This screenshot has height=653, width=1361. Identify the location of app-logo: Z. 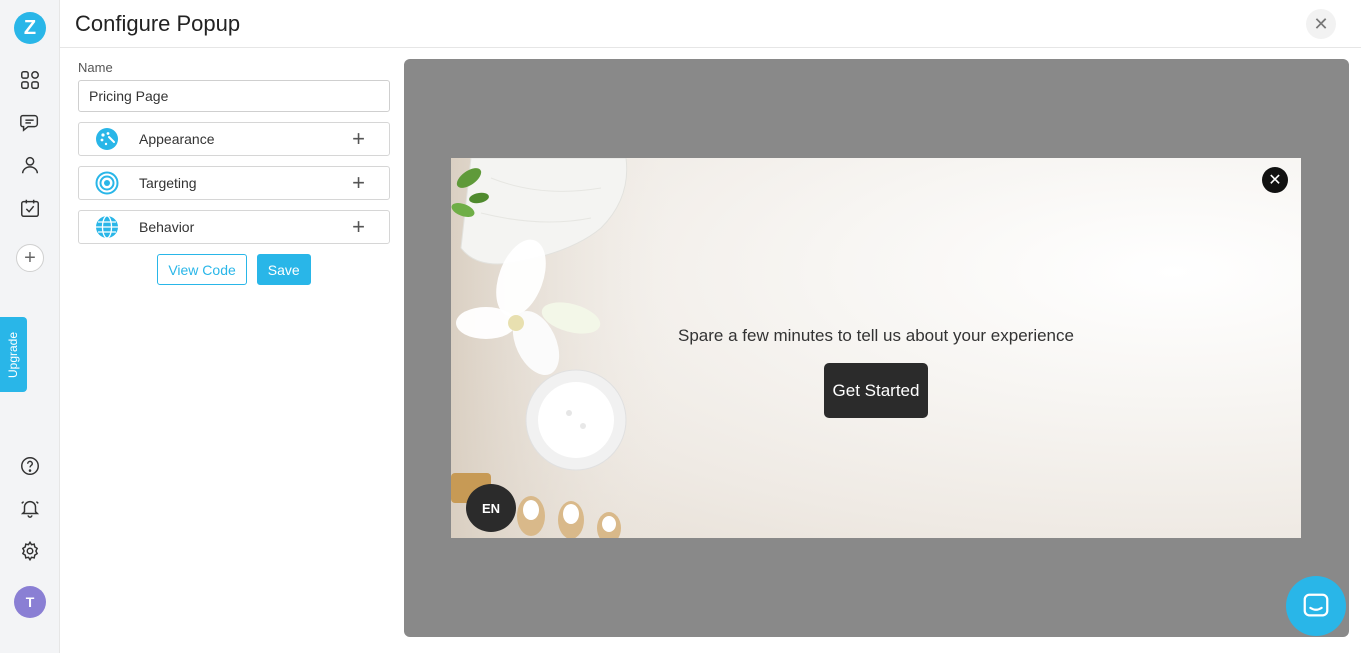
(30, 28).